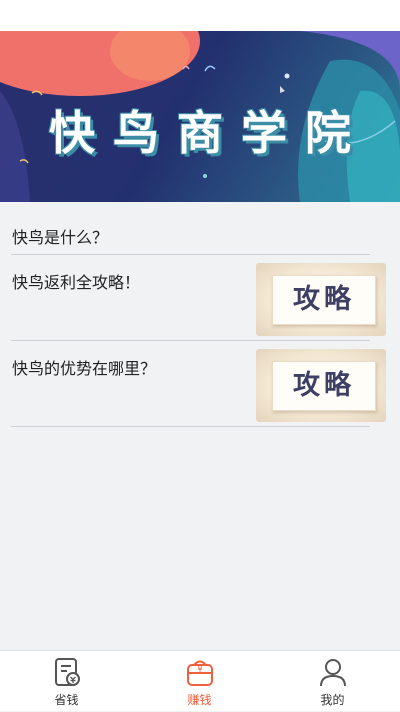  What do you see at coordinates (190, 228) in the screenshot?
I see `article-item: 快鸟是什么？` at bounding box center [190, 228].